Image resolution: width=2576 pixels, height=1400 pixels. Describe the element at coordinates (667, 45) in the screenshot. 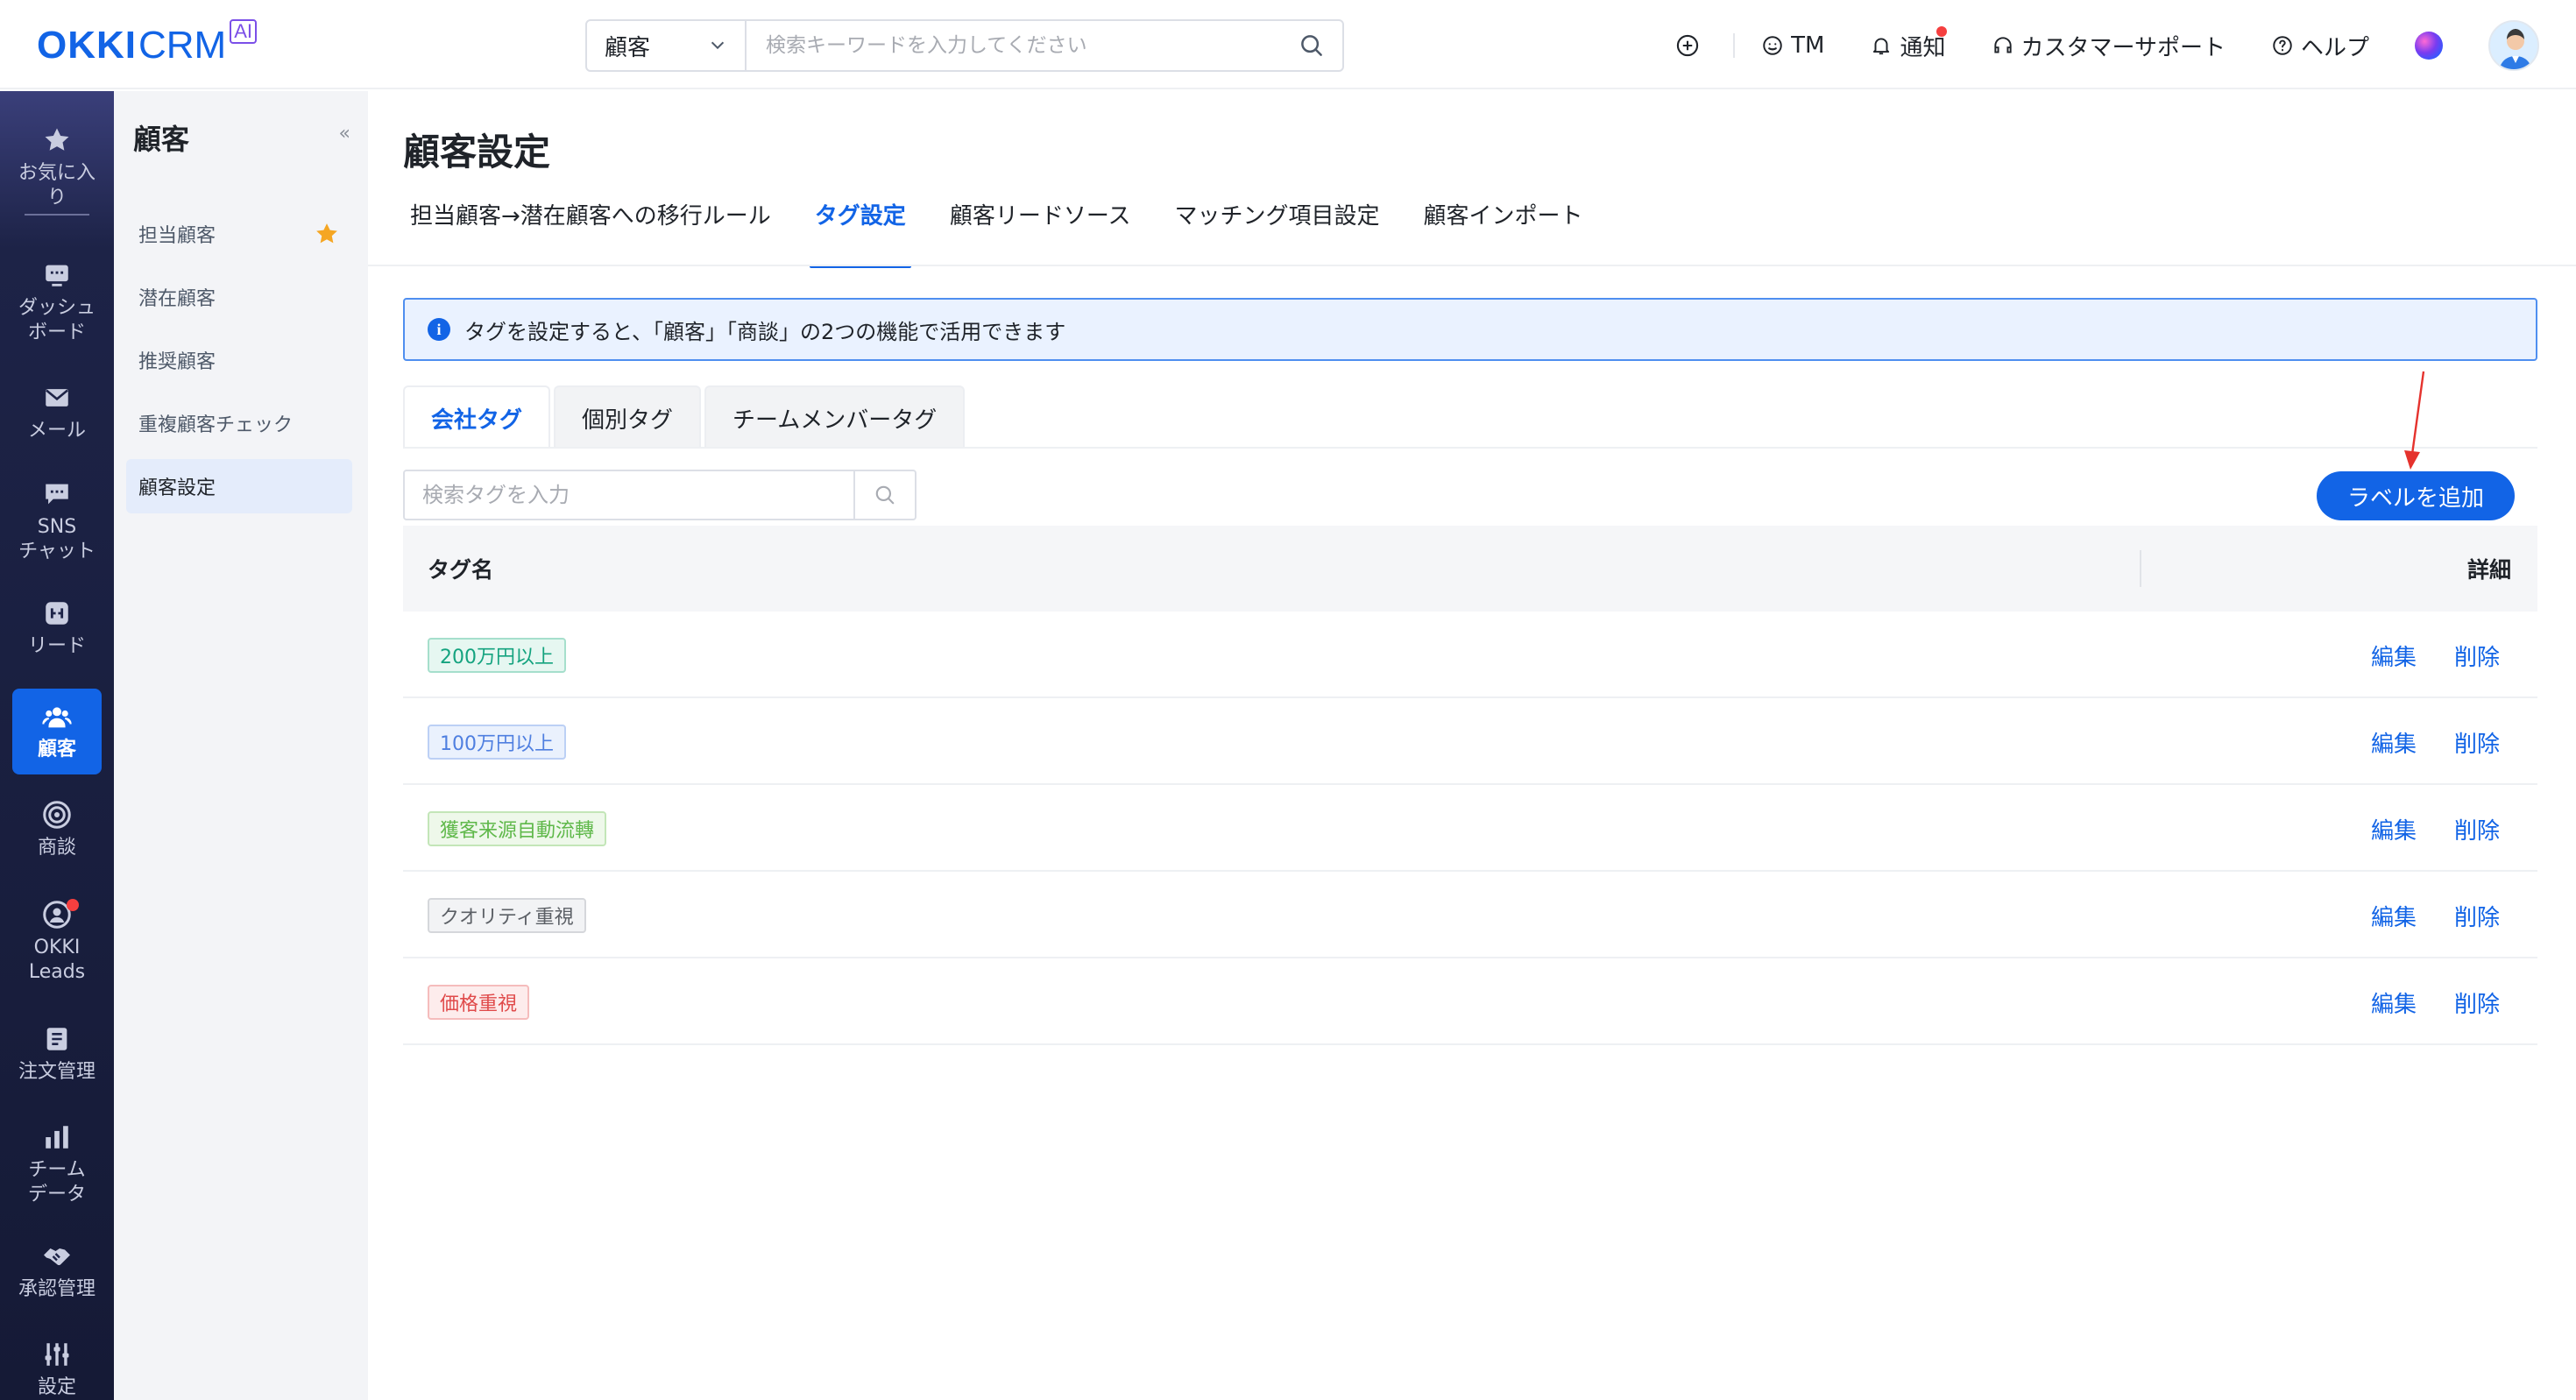

I see `search-scope-select: 顧客` at that location.